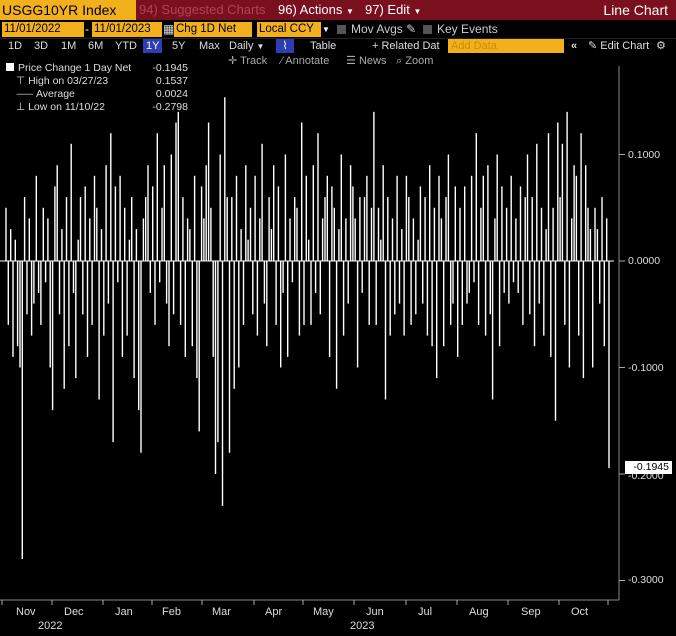 This screenshot has height=636, width=676. What do you see at coordinates (646, 368) in the screenshot?
I see `y-tick-label: -0.1000` at bounding box center [646, 368].